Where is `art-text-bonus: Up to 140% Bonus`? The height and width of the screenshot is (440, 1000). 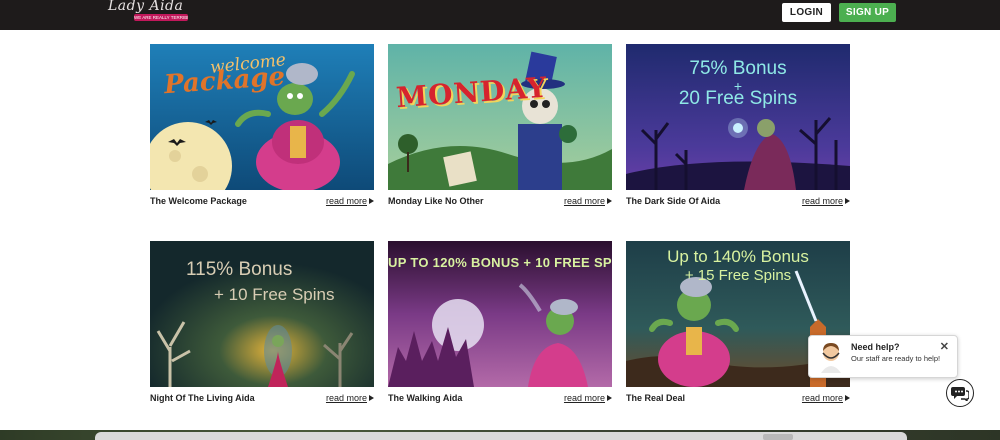 art-text-bonus: Up to 140% Bonus is located at coordinates (738, 256).